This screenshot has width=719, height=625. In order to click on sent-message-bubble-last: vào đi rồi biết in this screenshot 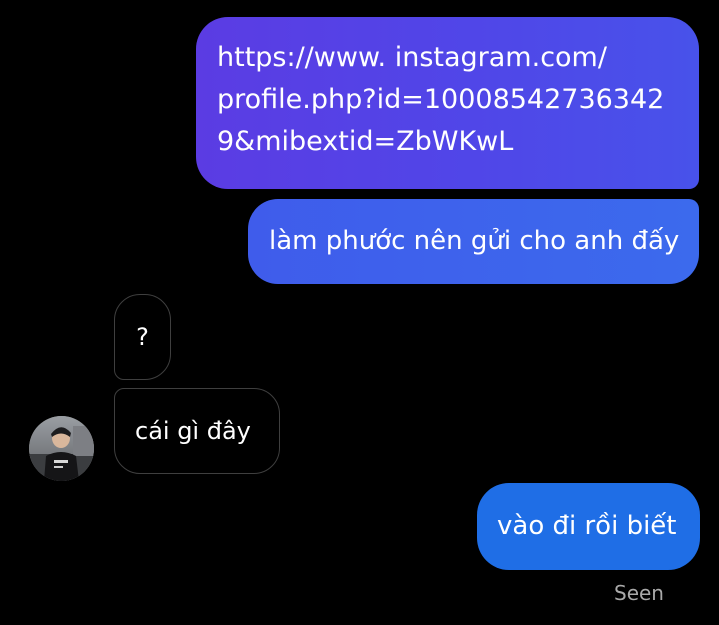, I will do `click(588, 526)`.